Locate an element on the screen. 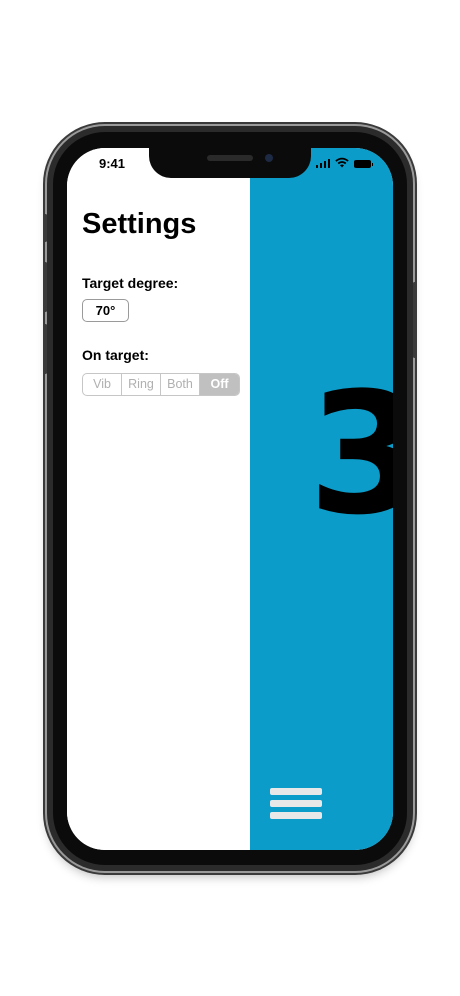 This screenshot has height=996, width=460. cellular-signal-icon is located at coordinates (322, 163).